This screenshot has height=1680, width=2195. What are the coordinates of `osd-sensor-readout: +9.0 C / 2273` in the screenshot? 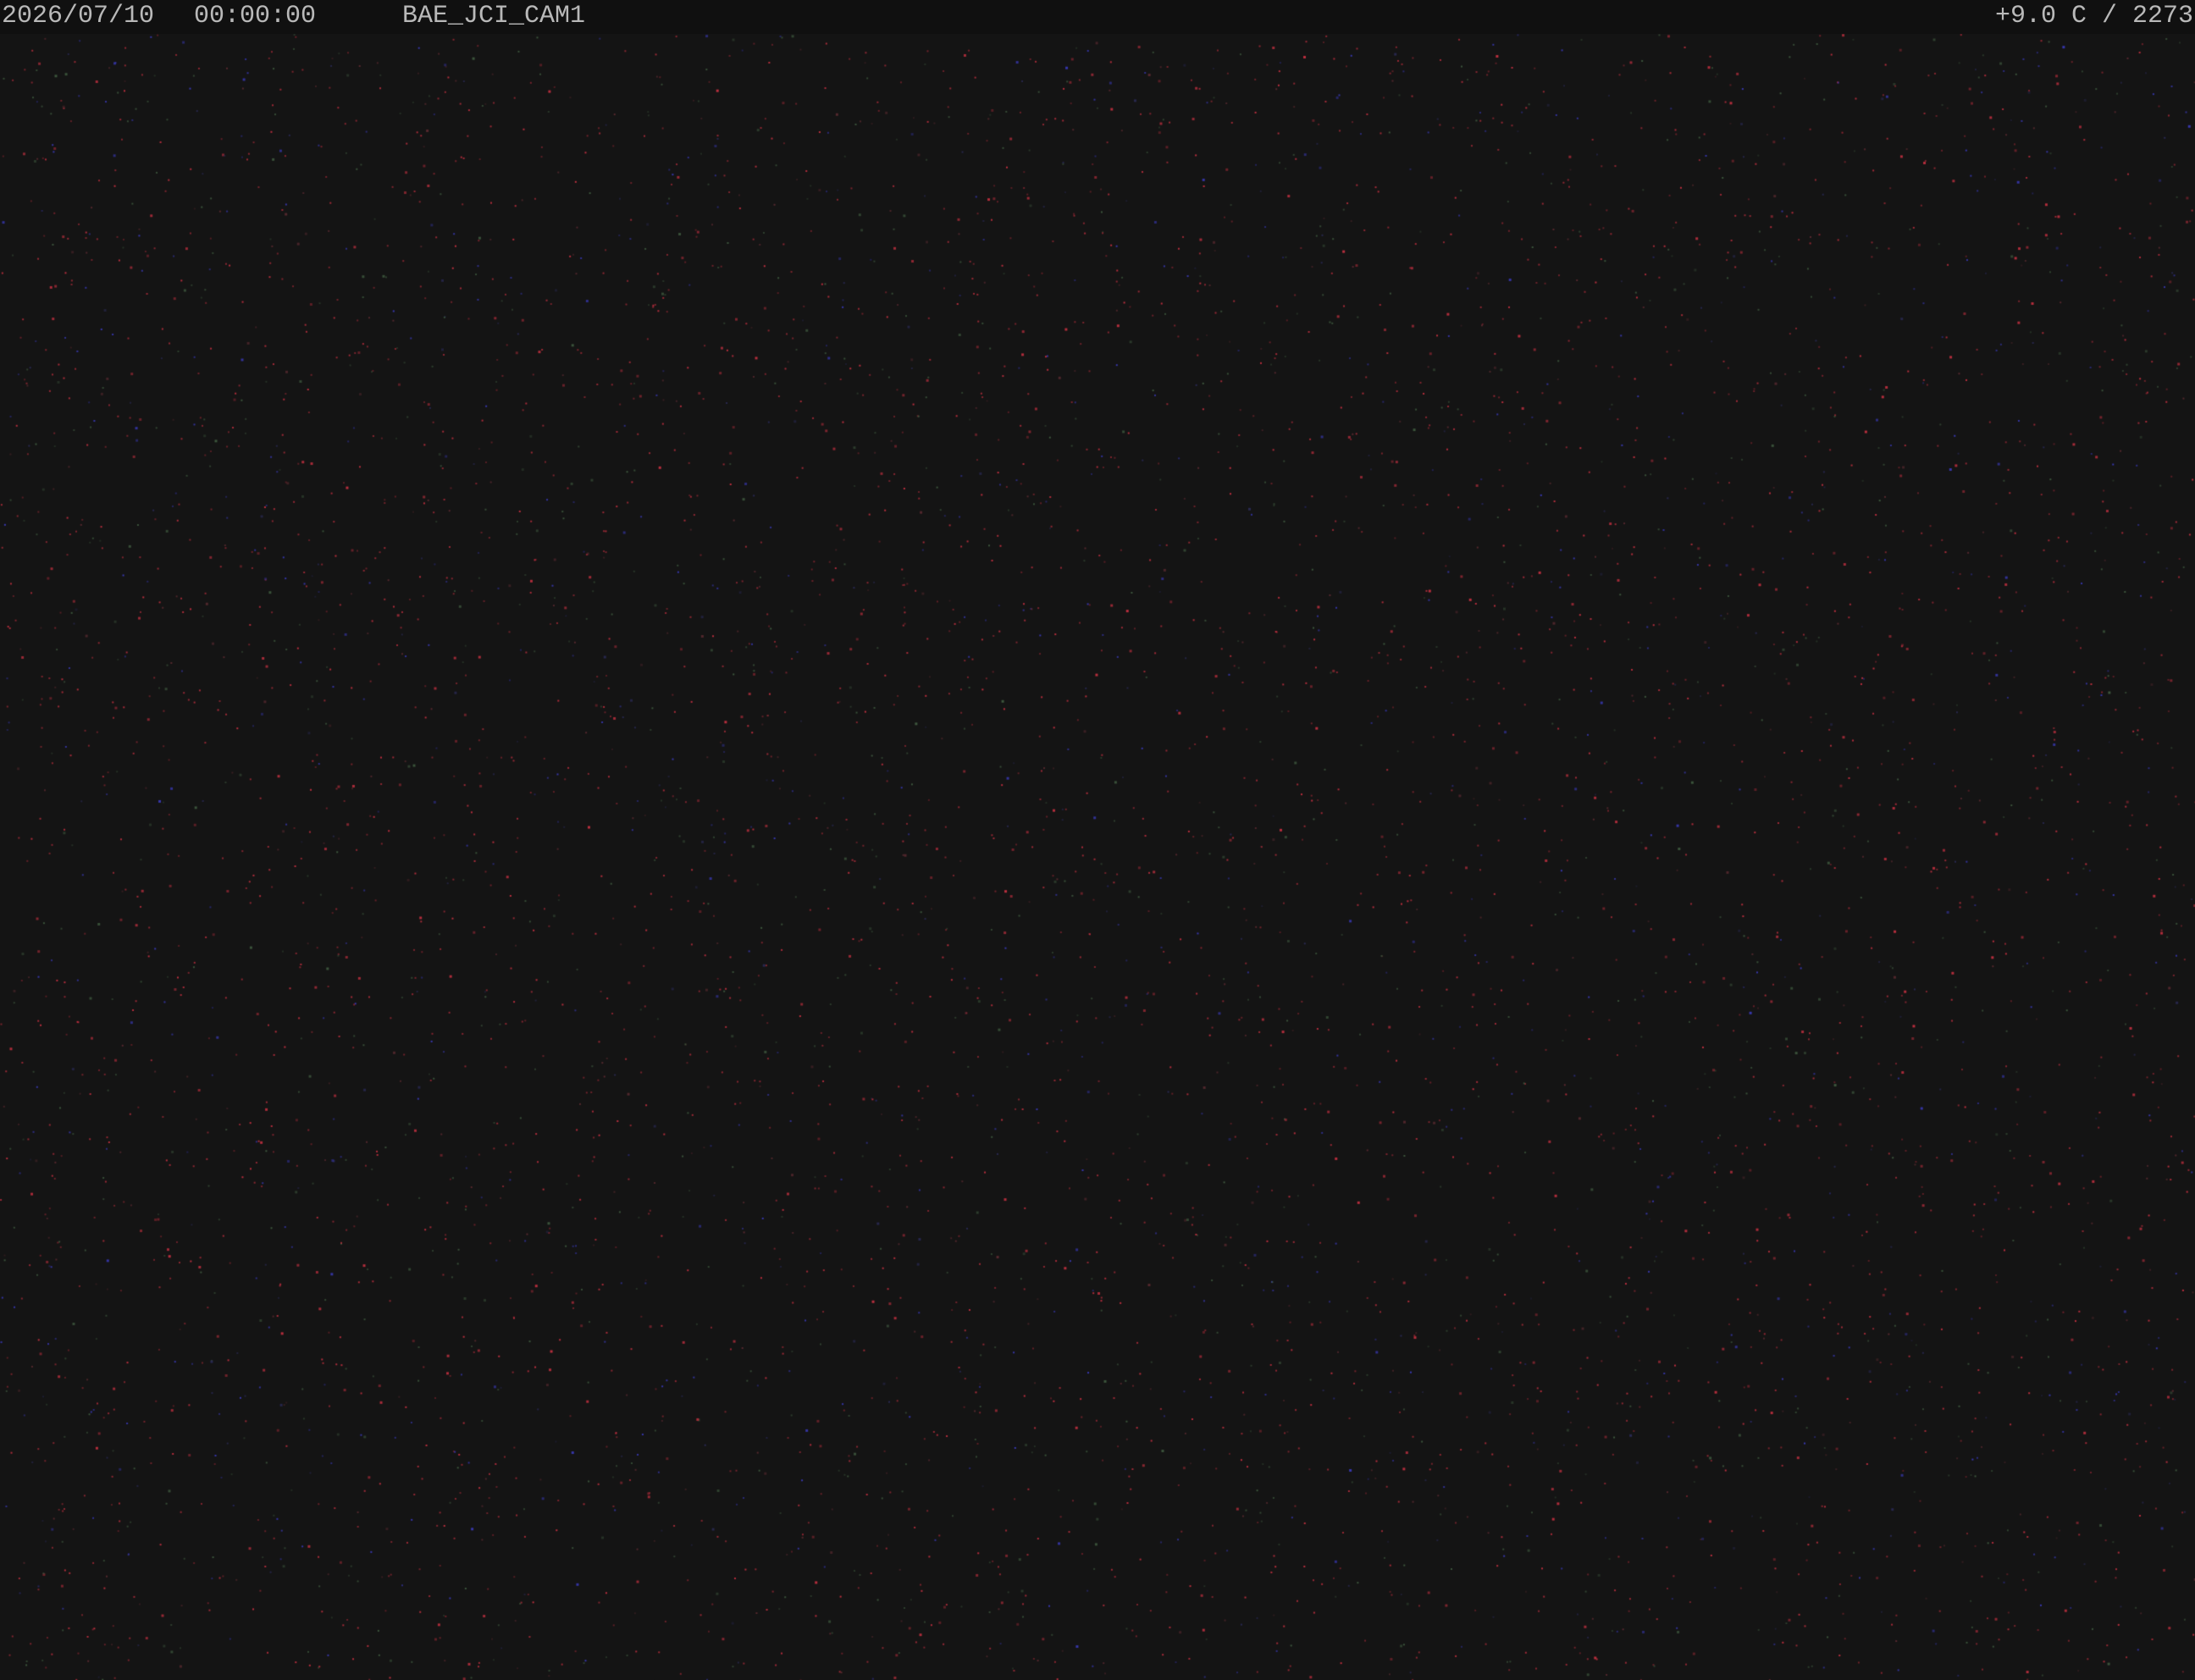 It's located at (2093, 16).